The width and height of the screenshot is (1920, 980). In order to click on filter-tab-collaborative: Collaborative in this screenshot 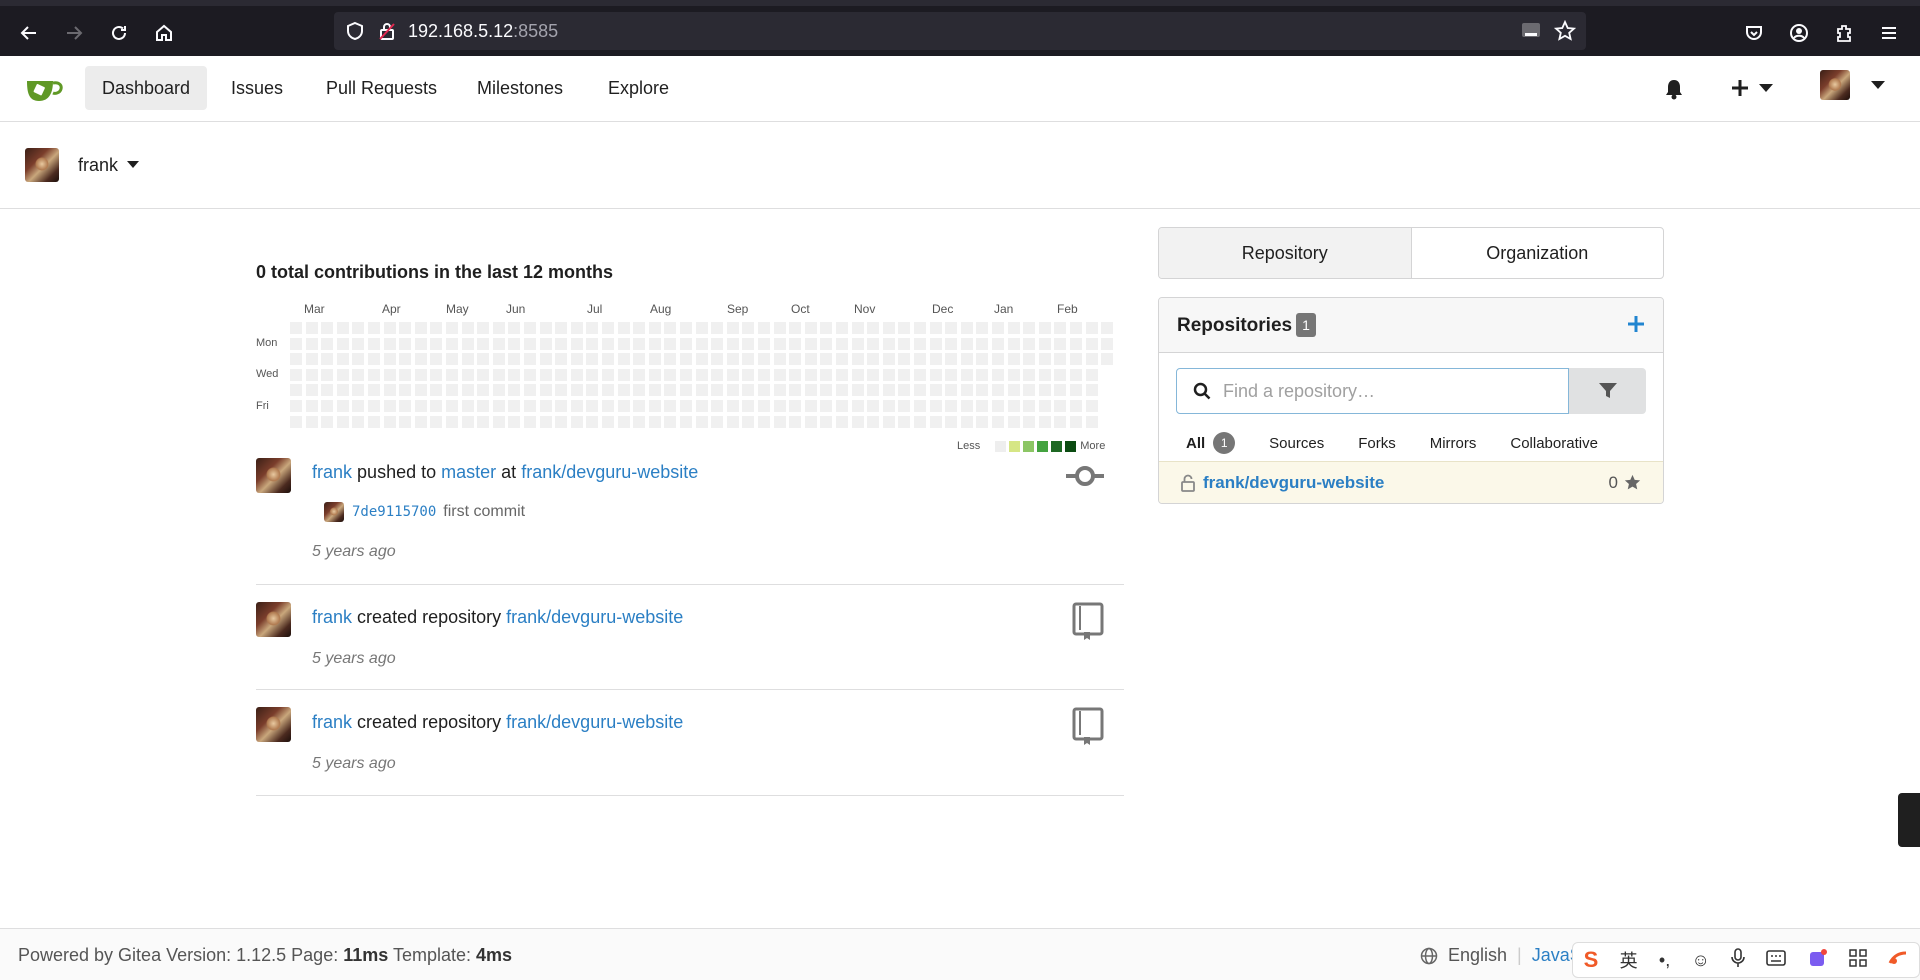, I will do `click(1554, 443)`.